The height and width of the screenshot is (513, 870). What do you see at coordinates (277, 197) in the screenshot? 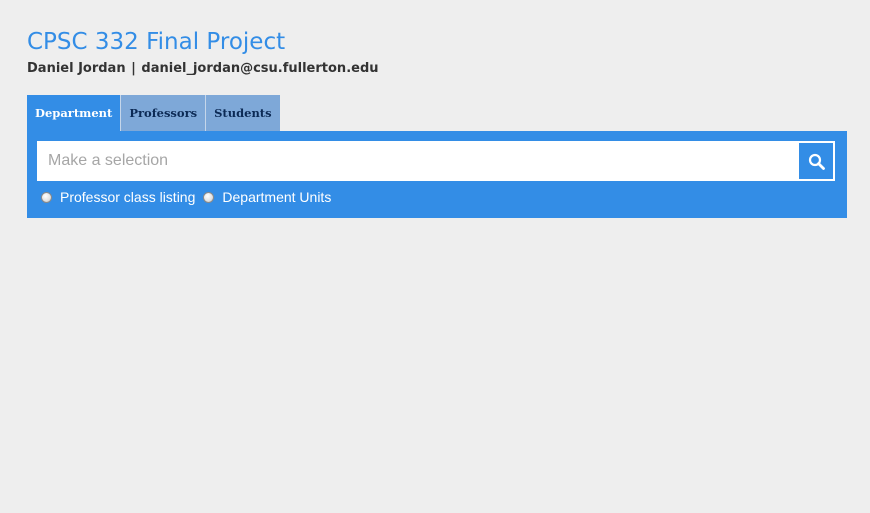
I see `option-label: Department Units` at bounding box center [277, 197].